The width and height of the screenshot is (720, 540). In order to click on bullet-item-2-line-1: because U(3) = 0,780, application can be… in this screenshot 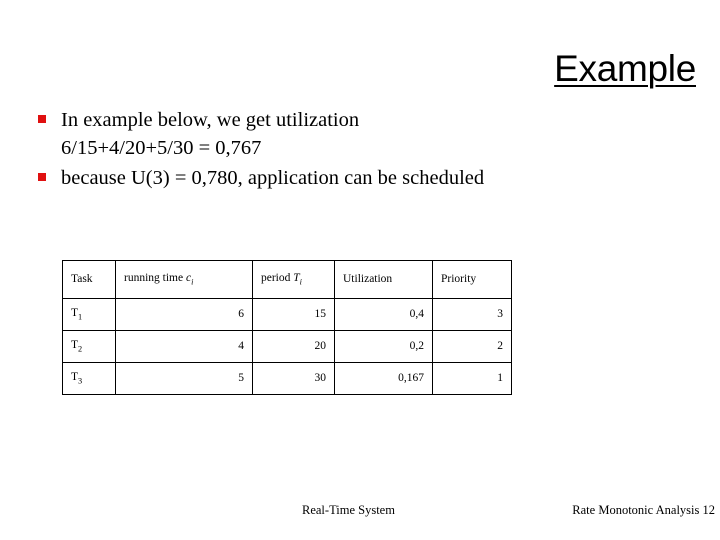, I will do `click(273, 178)`.